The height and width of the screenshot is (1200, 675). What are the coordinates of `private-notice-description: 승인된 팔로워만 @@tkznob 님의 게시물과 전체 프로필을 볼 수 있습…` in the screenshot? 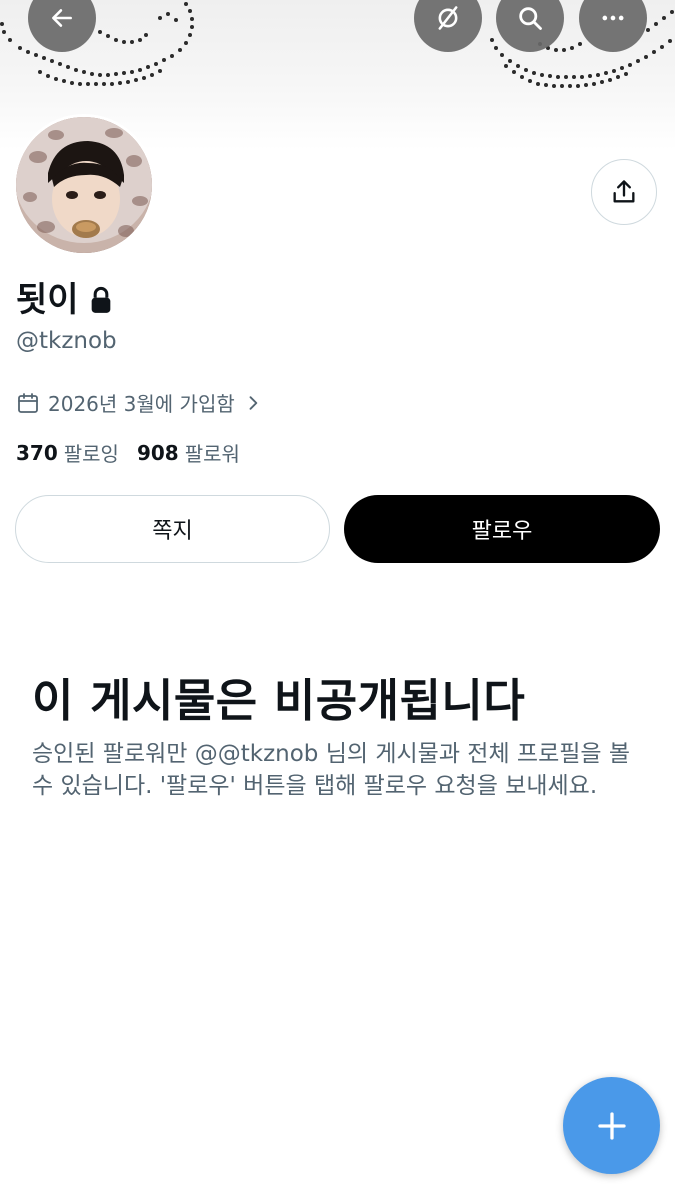 It's located at (331, 770).